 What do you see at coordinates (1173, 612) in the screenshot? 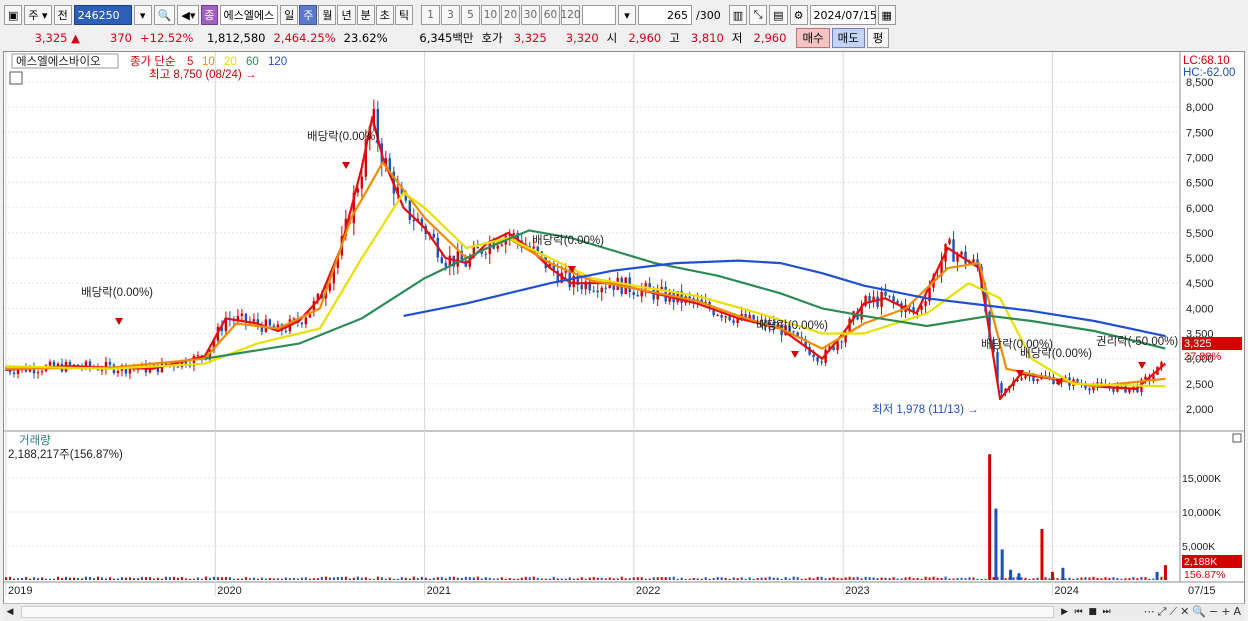
I see `fib-icon: ⟋` at bounding box center [1173, 612].